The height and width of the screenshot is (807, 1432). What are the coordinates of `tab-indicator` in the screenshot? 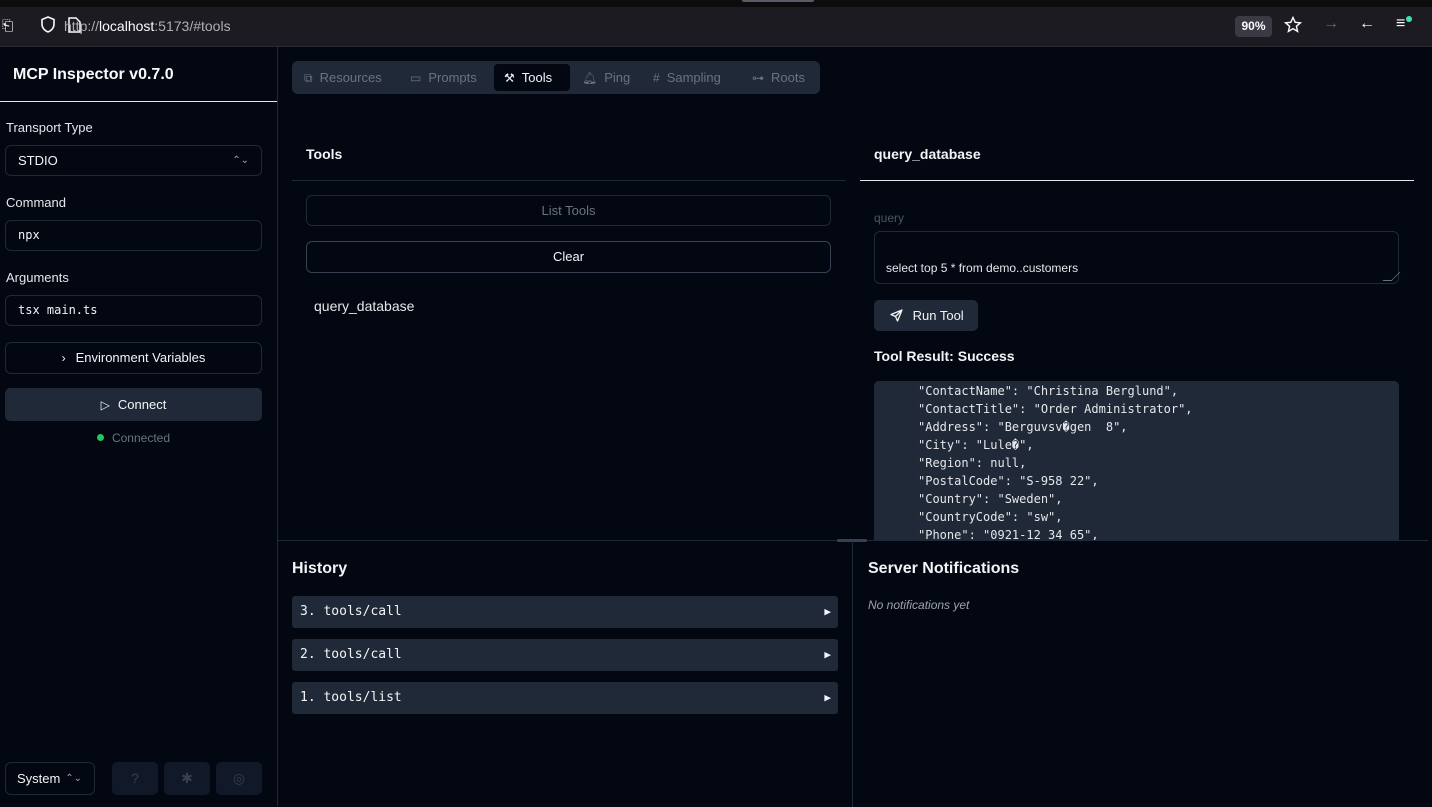 It's located at (778, 1).